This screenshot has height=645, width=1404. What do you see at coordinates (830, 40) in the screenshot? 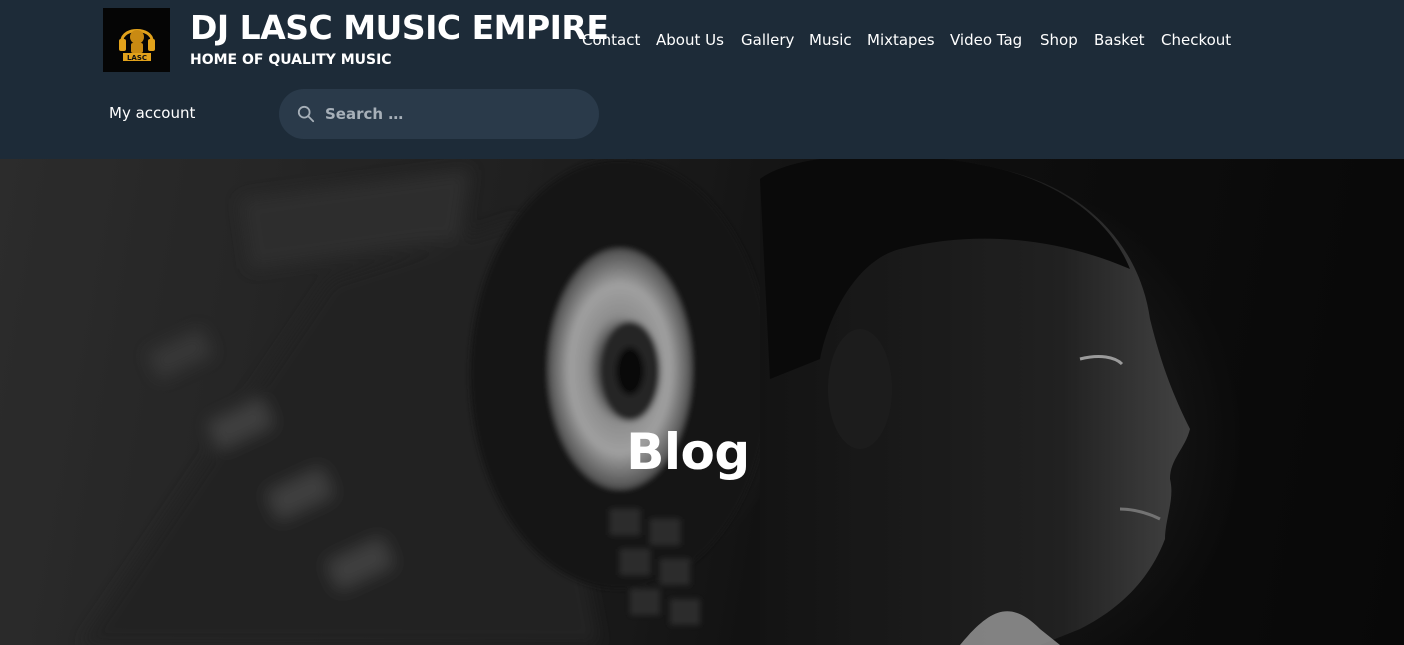
I see `nav-item-music: Music` at bounding box center [830, 40].